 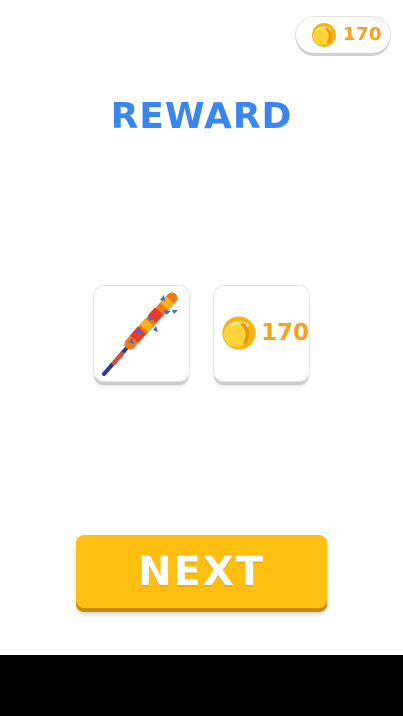 I want to click on next-button-label: NEXT, so click(x=201, y=571).